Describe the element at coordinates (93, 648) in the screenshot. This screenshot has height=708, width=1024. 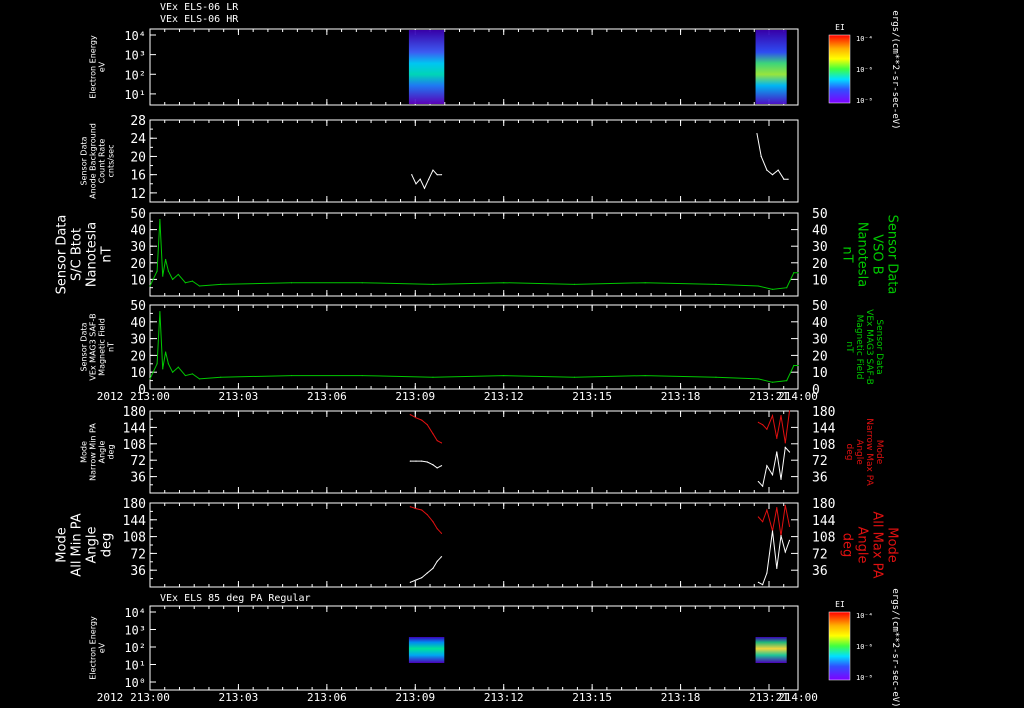
I see `y-axis-label-7: Electron Energy` at that location.